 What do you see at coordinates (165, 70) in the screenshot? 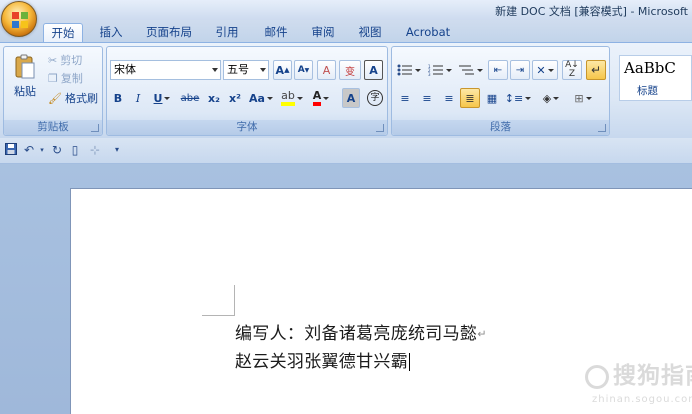
I see `font-name-combo: 宋体` at bounding box center [165, 70].